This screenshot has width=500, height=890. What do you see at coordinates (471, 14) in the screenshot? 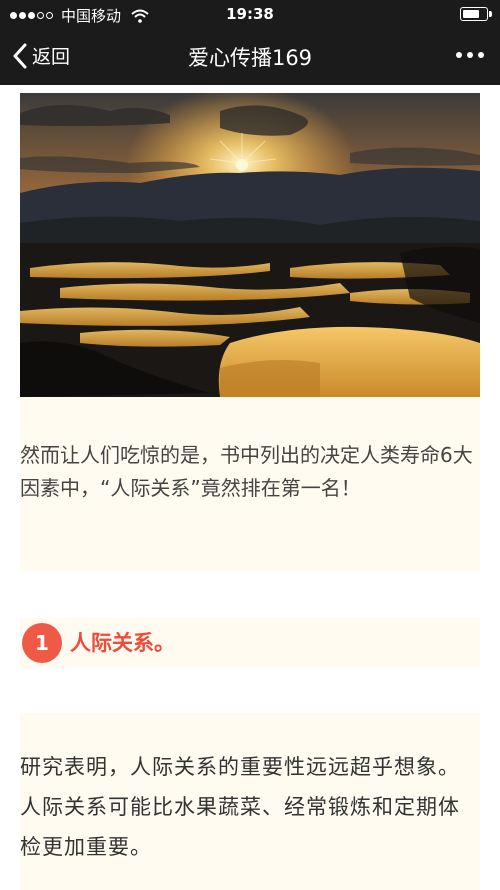
I see `battery-level` at bounding box center [471, 14].